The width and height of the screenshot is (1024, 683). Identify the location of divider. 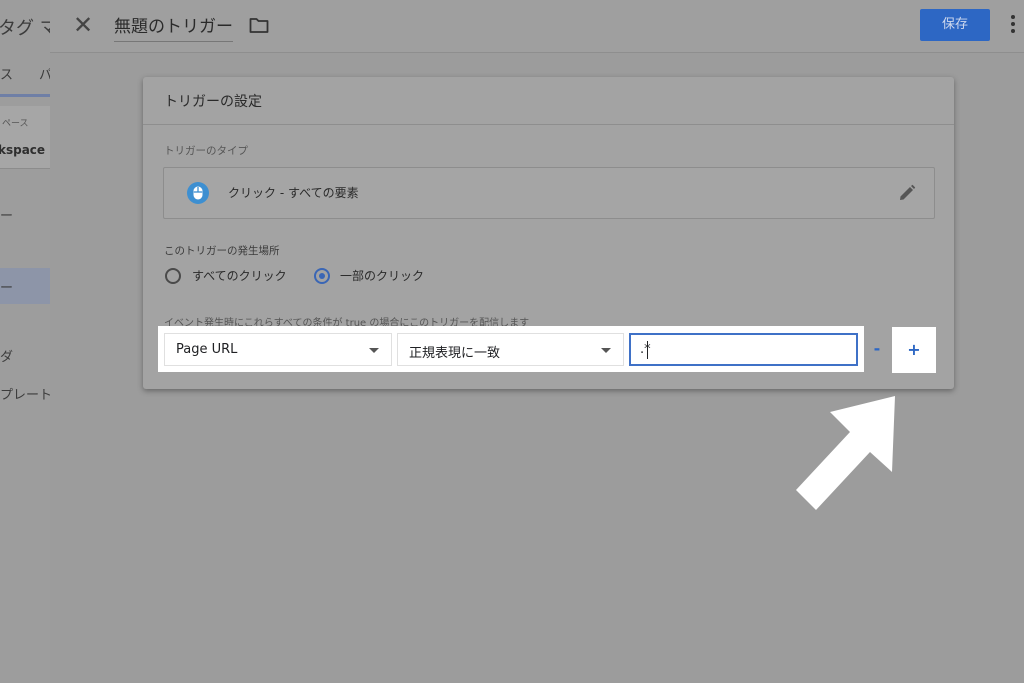
(548, 124).